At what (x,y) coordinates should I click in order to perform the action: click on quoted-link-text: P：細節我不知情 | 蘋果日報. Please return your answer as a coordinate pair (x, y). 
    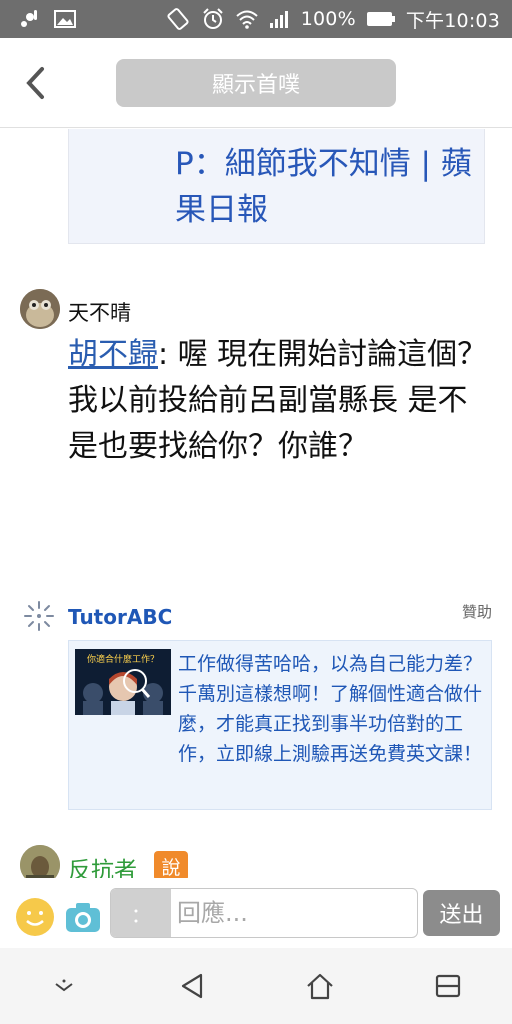
    Looking at the image, I should click on (325, 187).